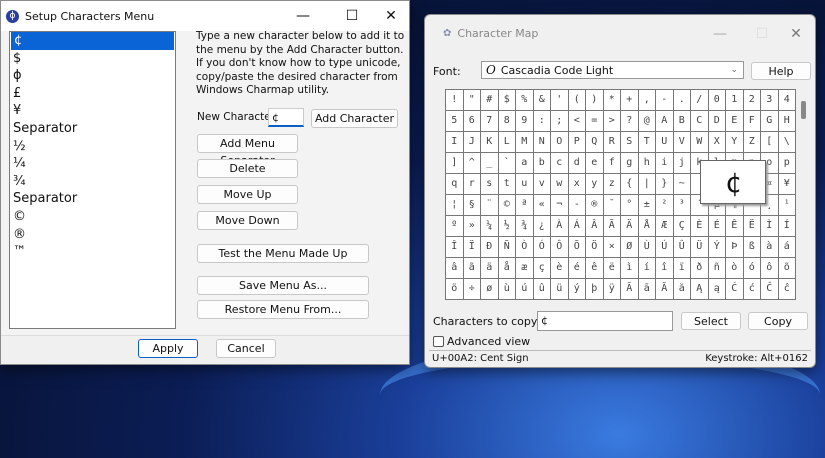  I want to click on character-cell: È, so click(700, 226).